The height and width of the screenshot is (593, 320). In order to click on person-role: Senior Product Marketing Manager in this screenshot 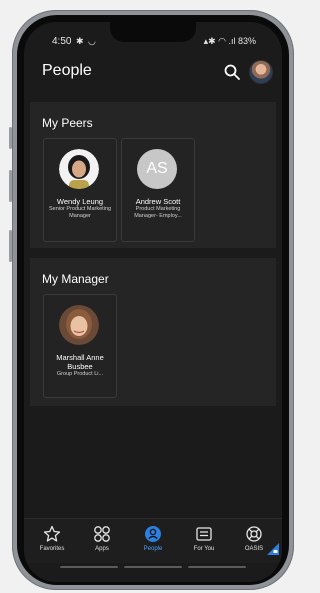, I will do `click(80, 212)`.